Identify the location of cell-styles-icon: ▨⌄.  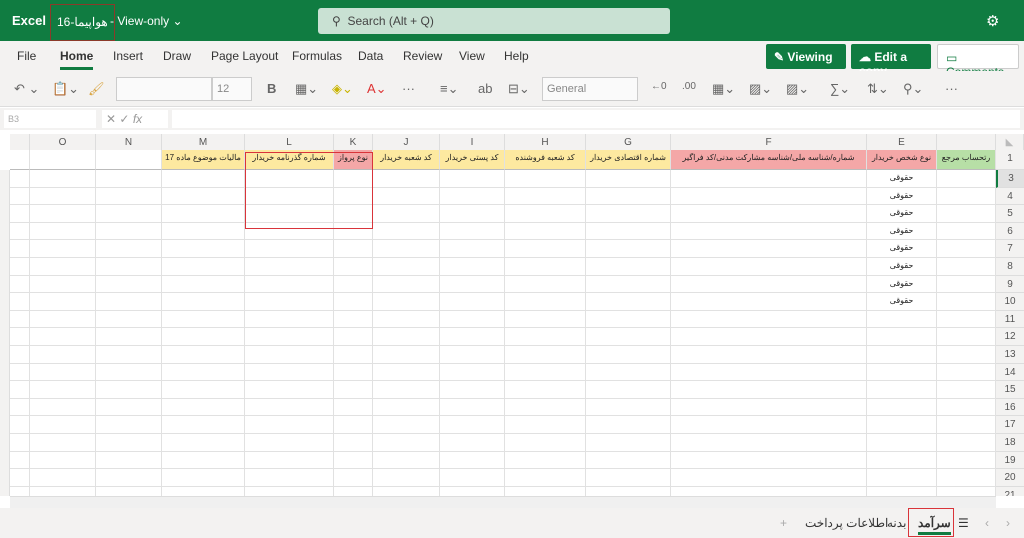
(797, 89).